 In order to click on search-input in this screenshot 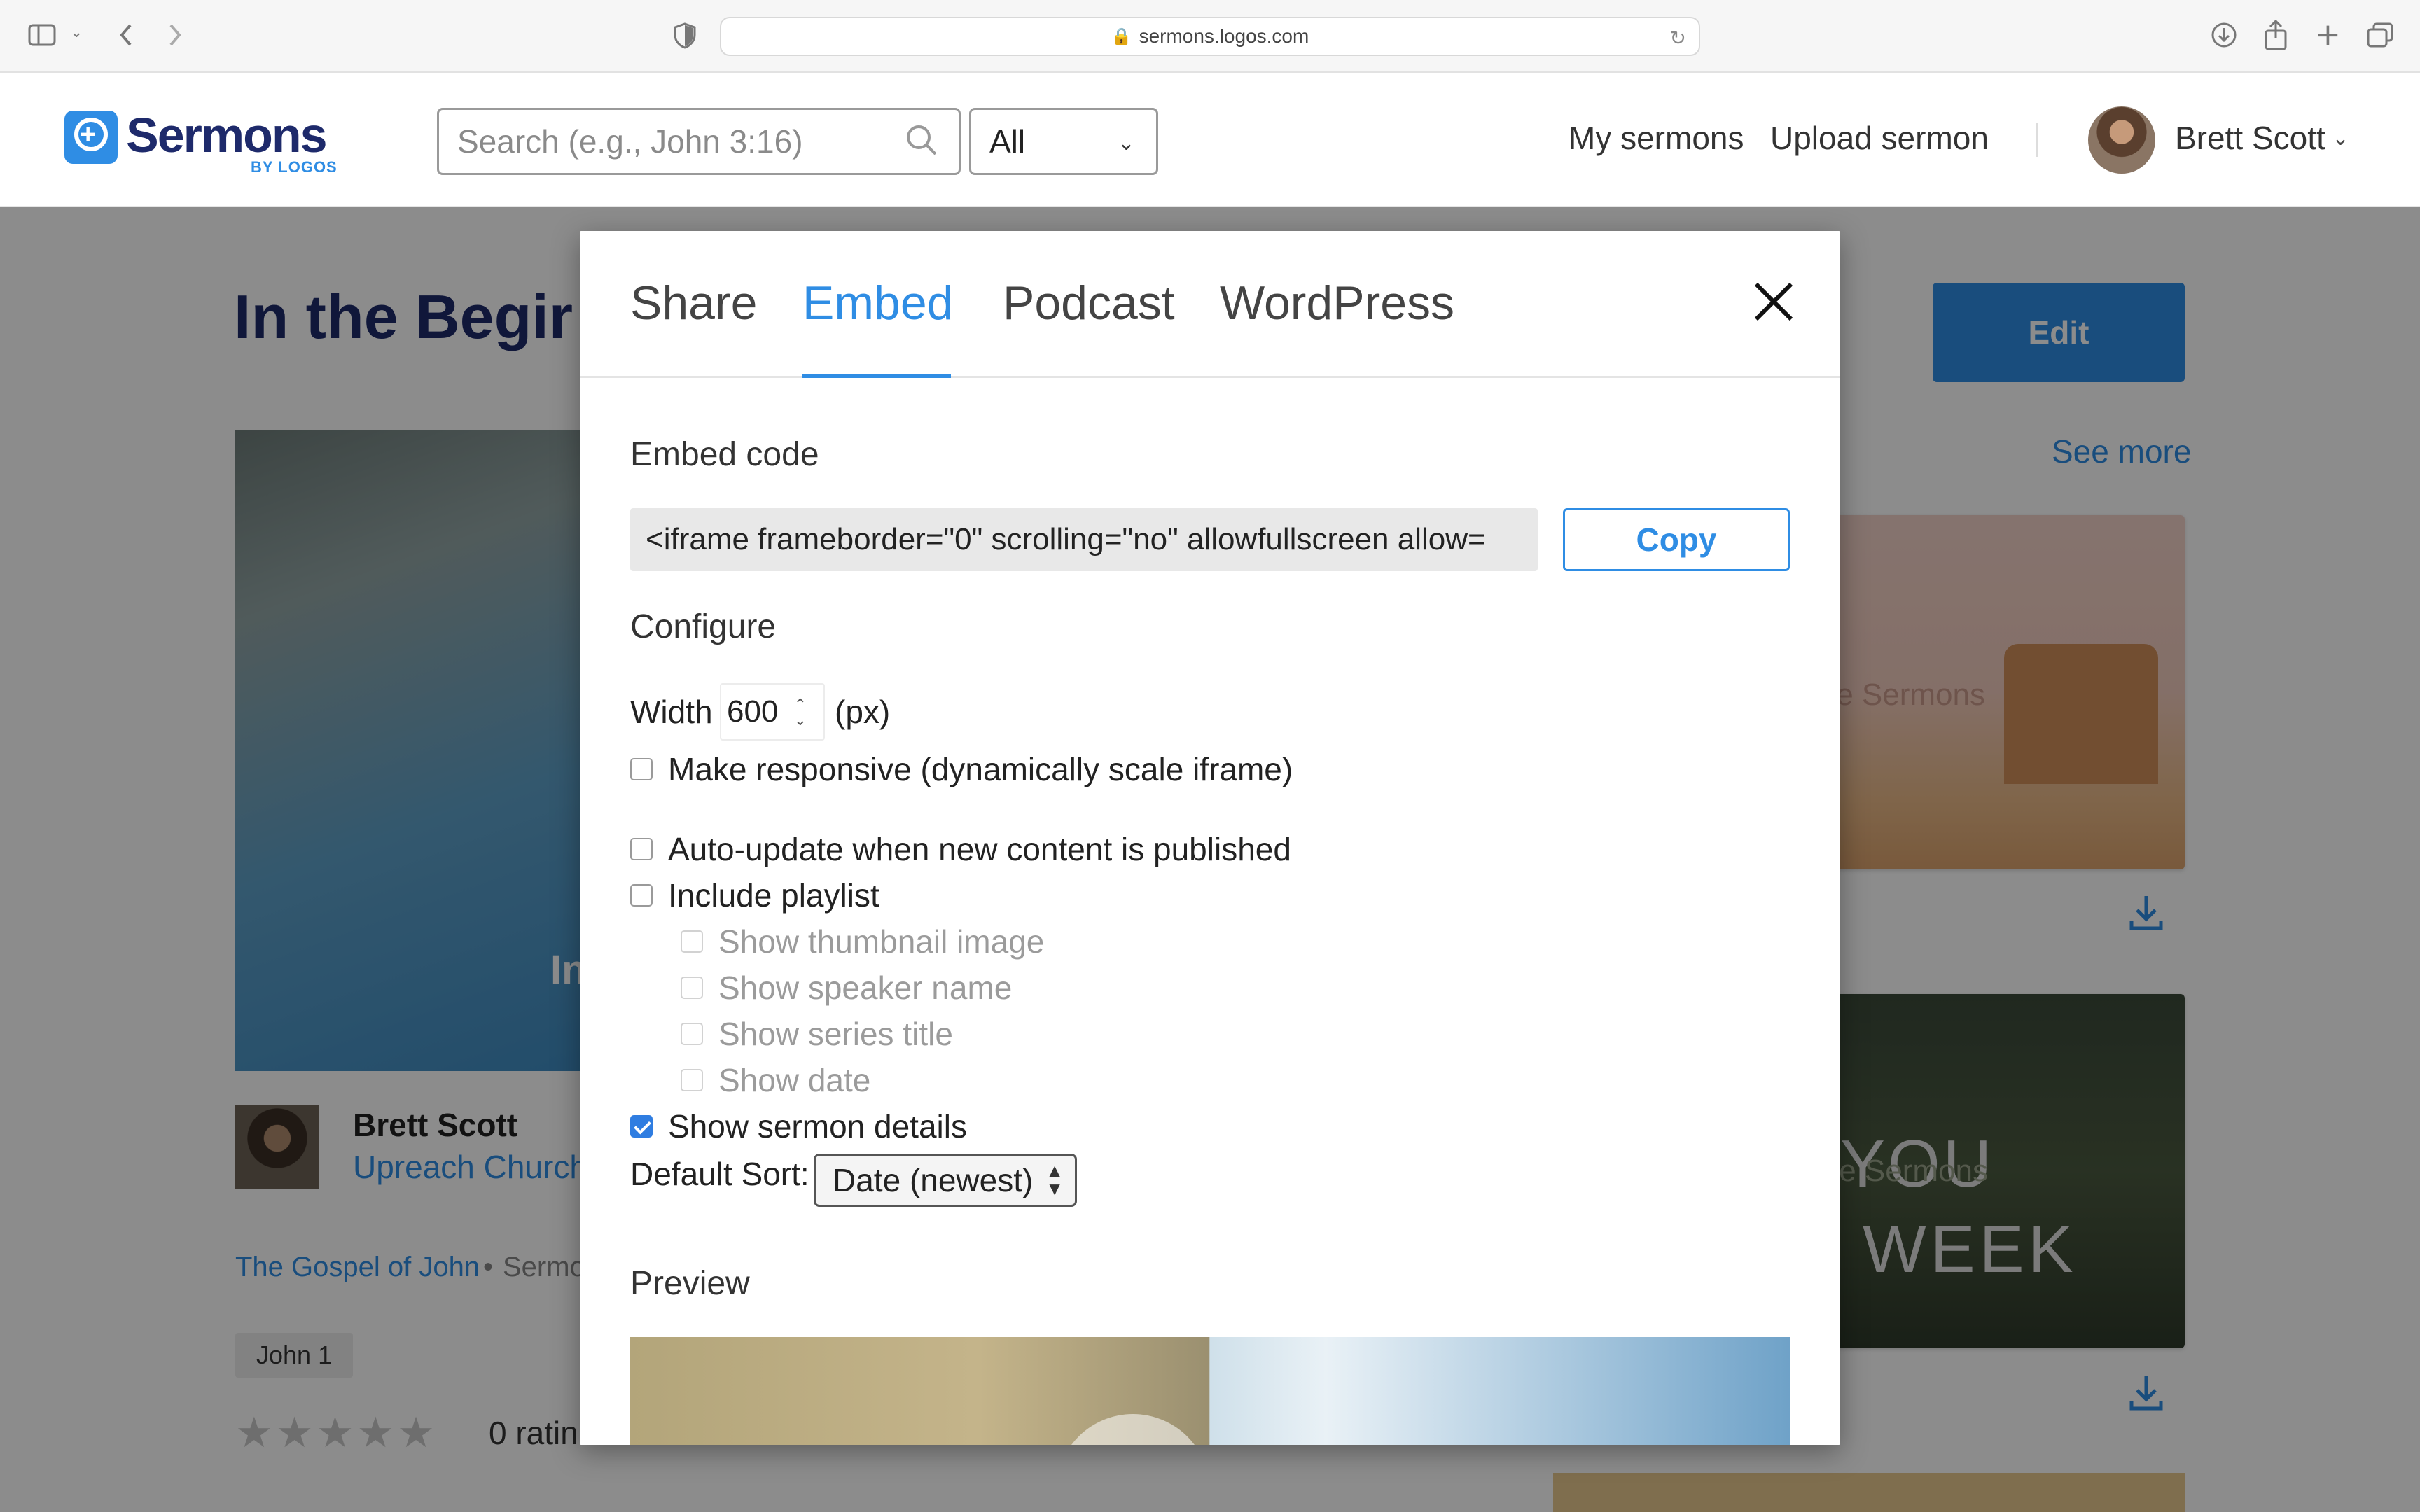, I will do `click(699, 141)`.